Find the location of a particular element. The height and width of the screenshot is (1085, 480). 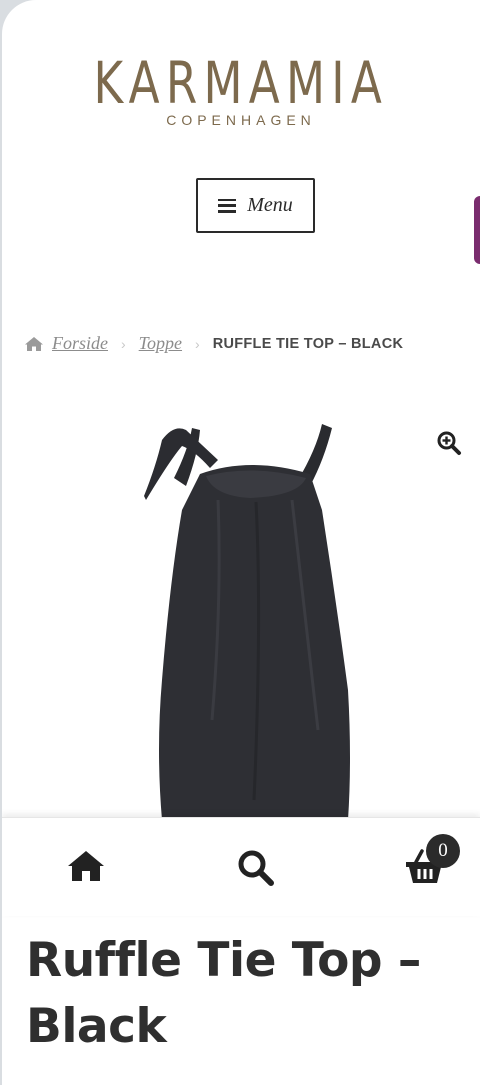

menu-label: Menu is located at coordinates (270, 205).